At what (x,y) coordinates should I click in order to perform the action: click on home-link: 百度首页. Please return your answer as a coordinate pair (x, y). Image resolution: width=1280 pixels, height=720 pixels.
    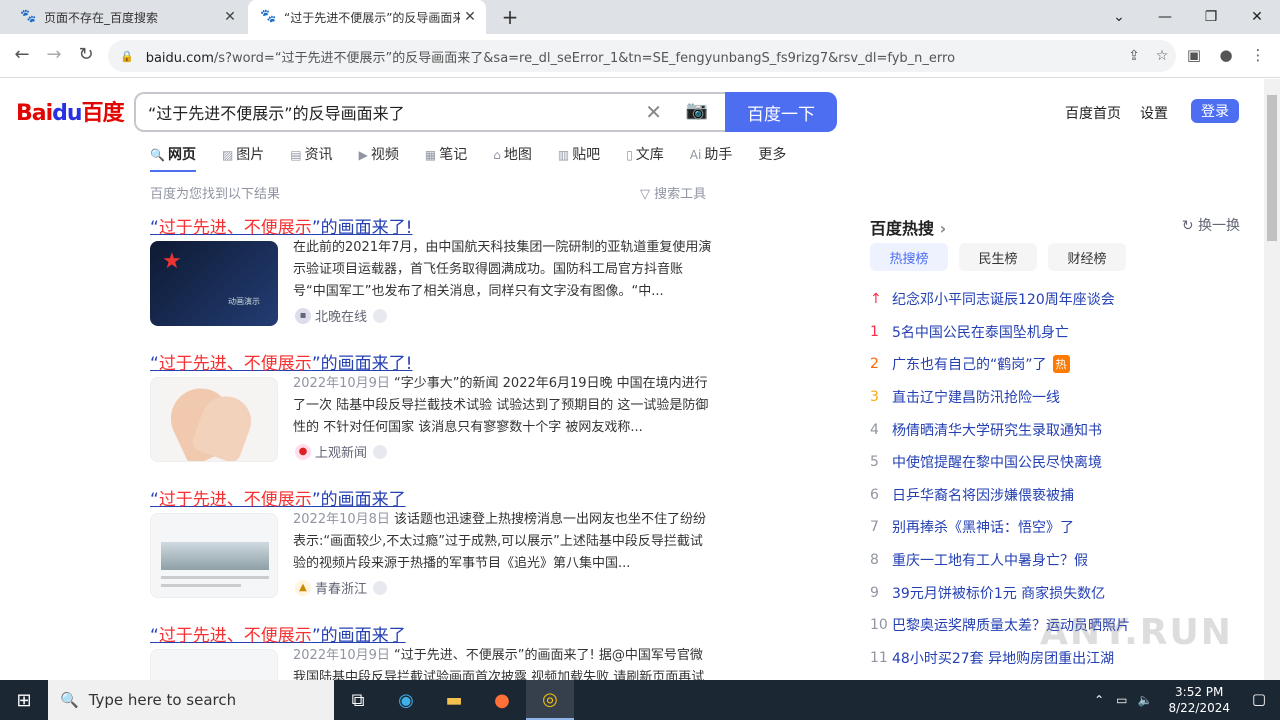
    Looking at the image, I should click on (1093, 113).